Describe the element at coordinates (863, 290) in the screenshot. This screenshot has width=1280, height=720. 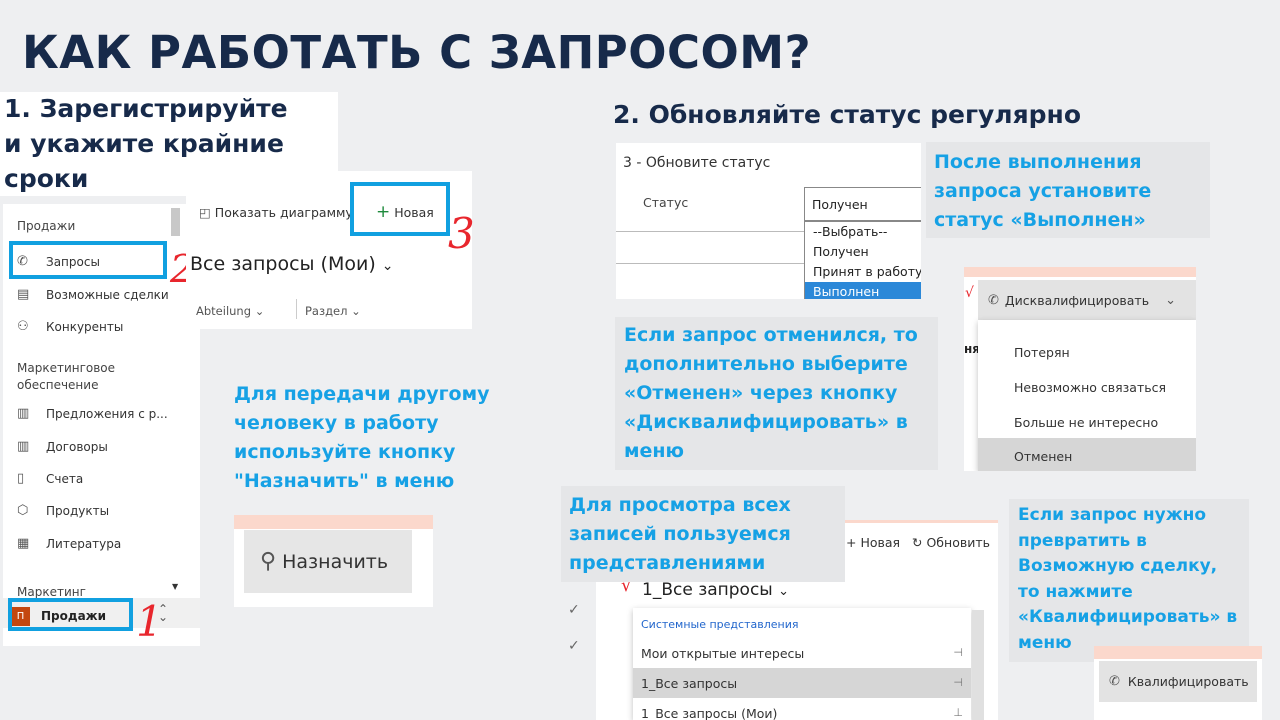
I see `status-option-selected: Выполнен` at that location.